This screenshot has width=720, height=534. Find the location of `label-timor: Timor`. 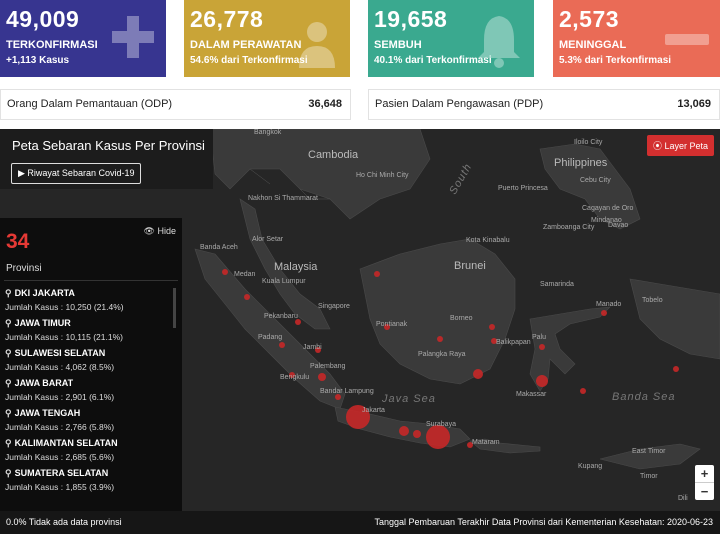

label-timor: Timor is located at coordinates (649, 476).